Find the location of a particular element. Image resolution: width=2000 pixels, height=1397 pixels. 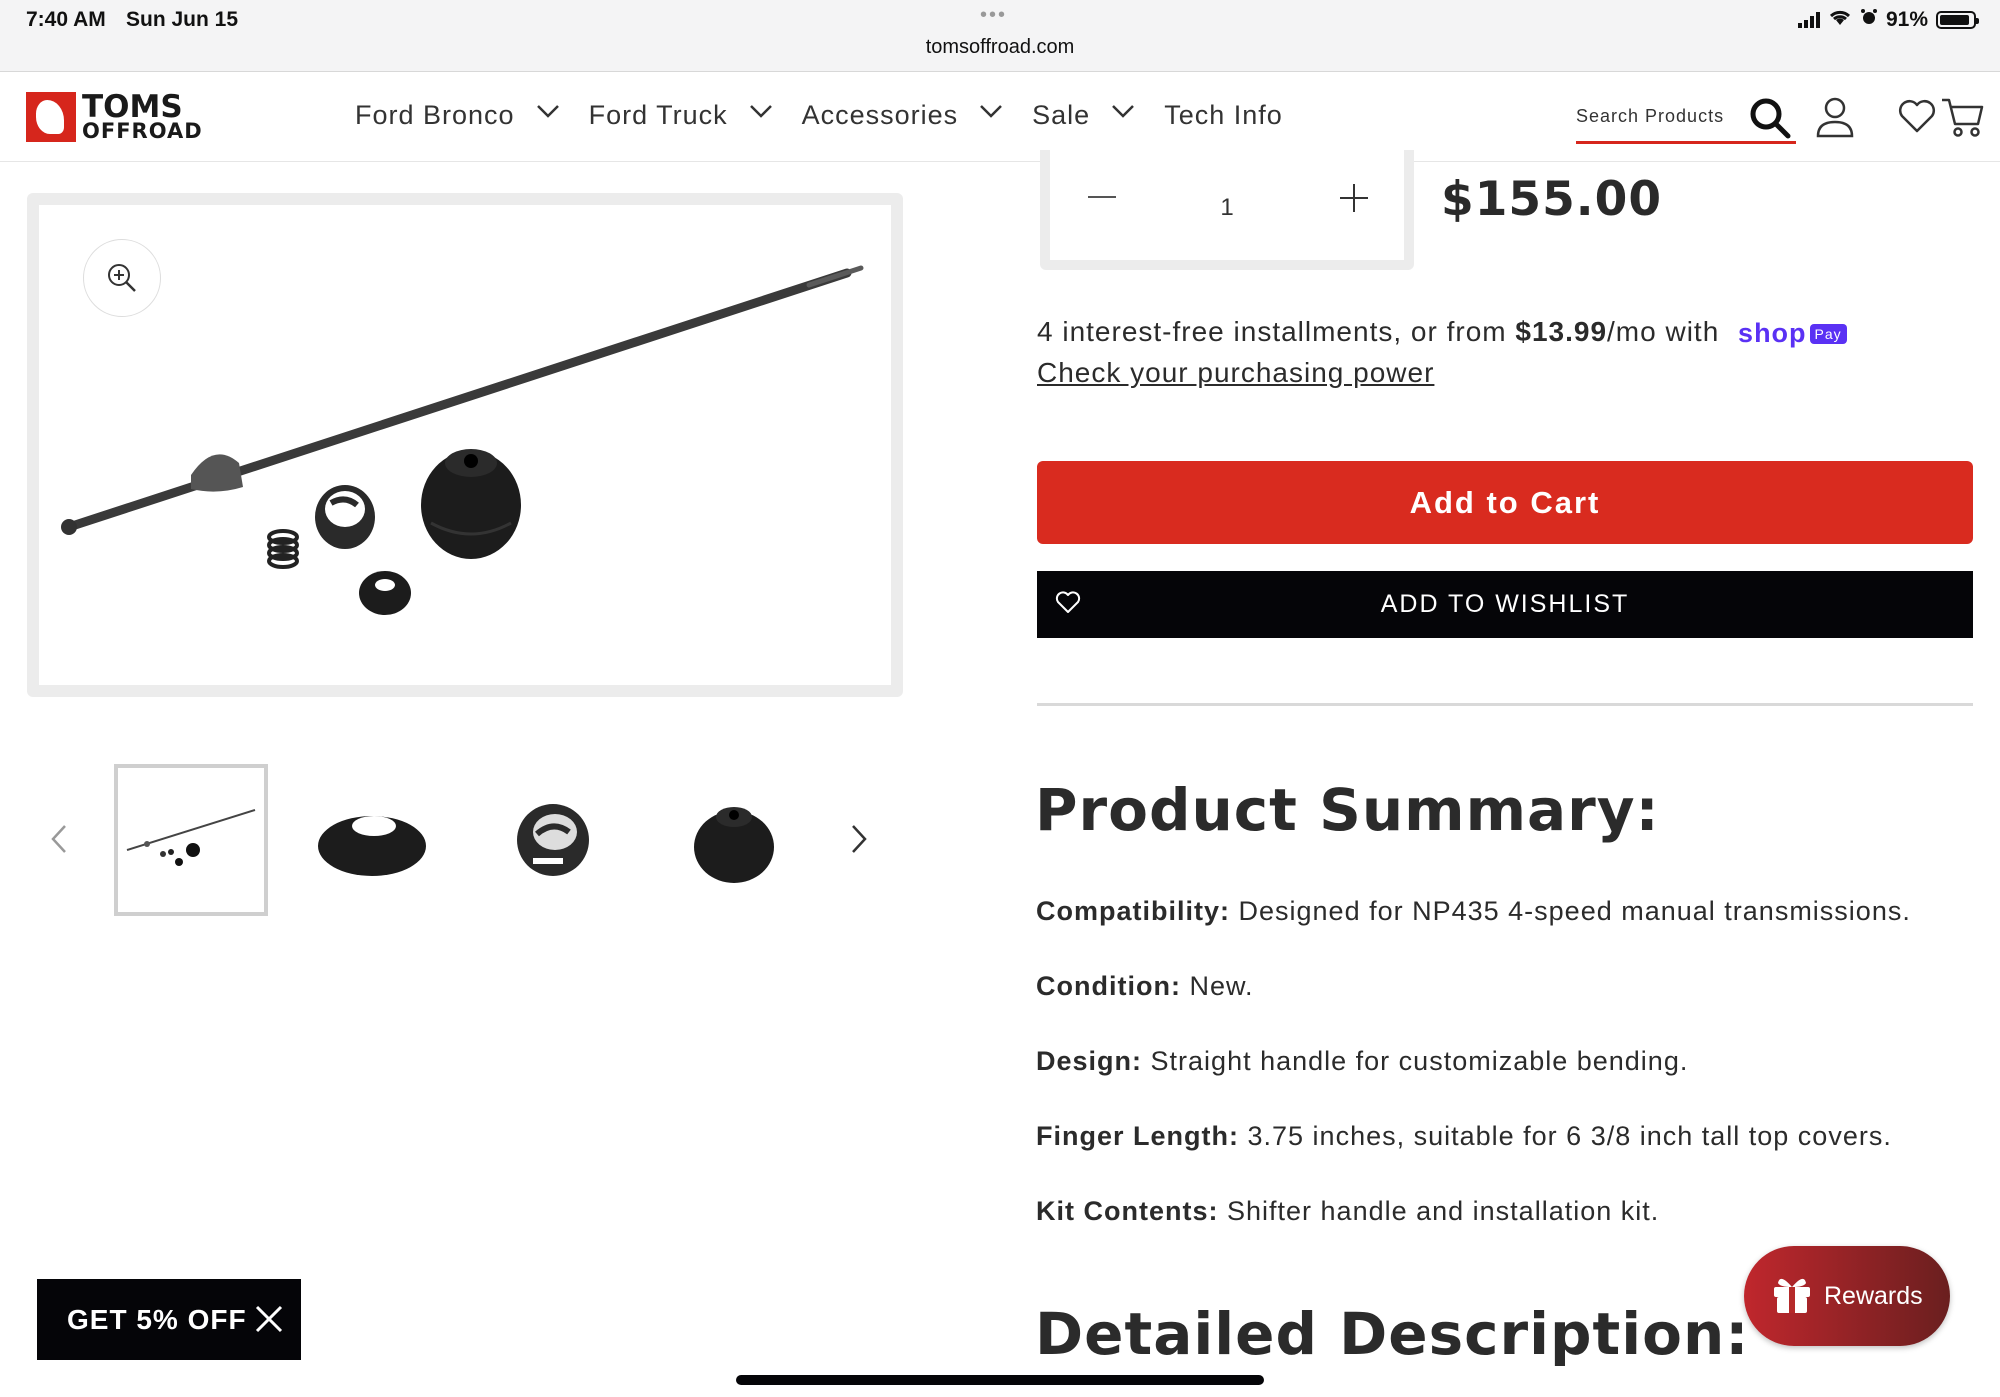

nav-item-ford-bronco: Ford Bronco is located at coordinates (457, 115).